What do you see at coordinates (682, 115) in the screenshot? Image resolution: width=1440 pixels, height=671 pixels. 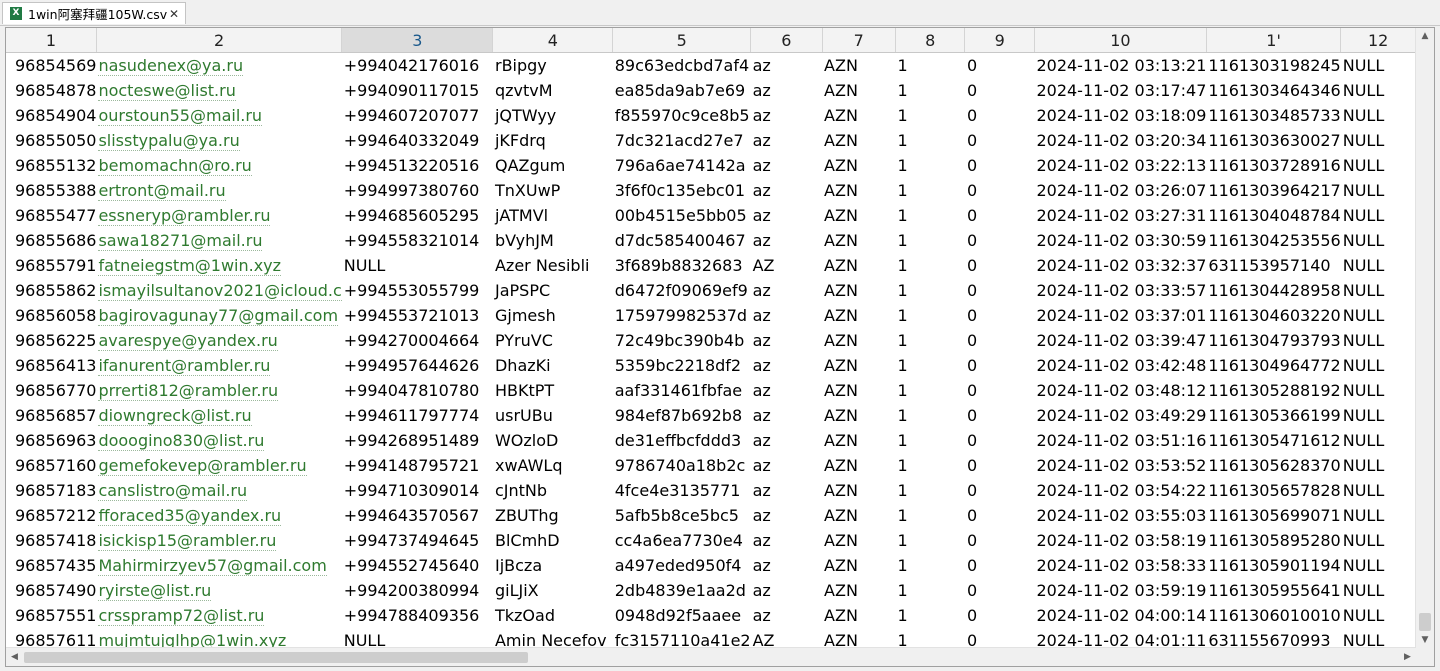 I see `cell-col-5: f855970c9ce8b5` at bounding box center [682, 115].